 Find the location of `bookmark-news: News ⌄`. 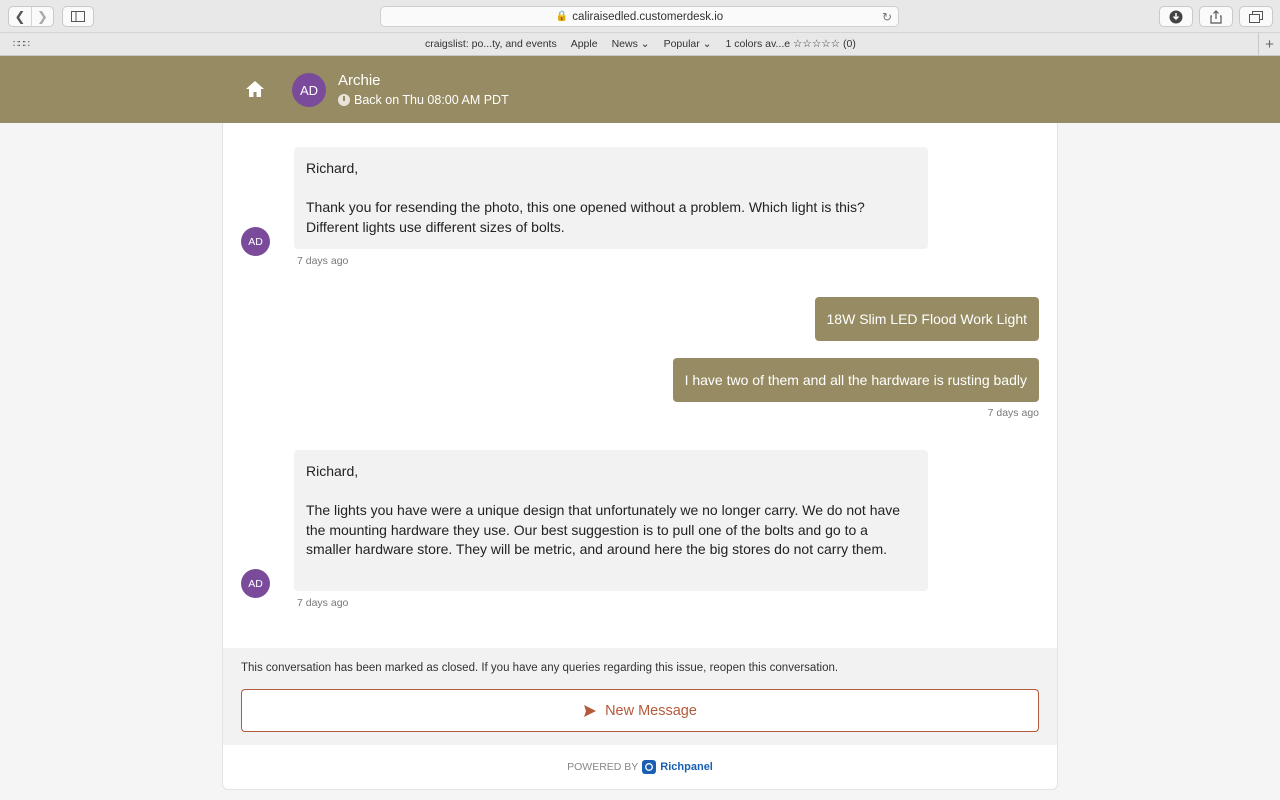

bookmark-news: News ⌄ is located at coordinates (631, 44).